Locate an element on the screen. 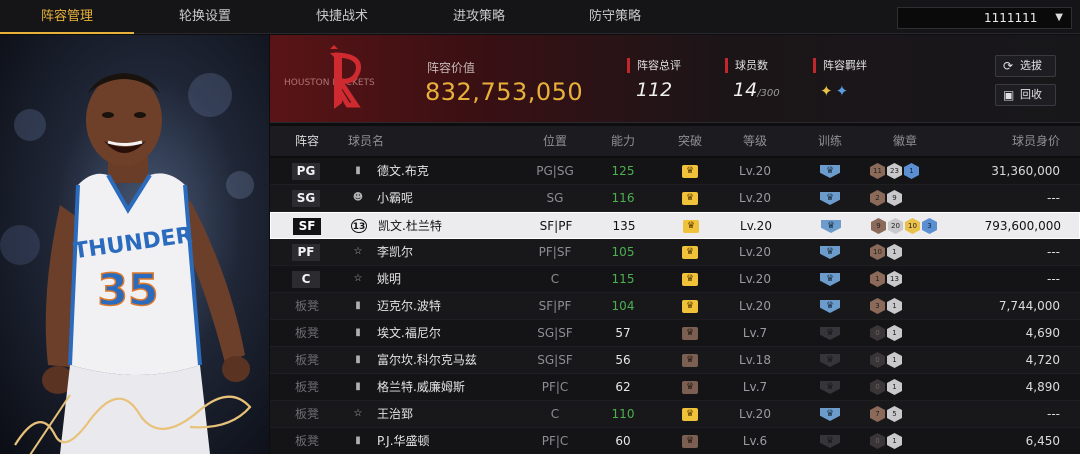 This screenshot has height=454, width=1080. player-name: 格兰特.威廉姆斯 is located at coordinates (421, 387).